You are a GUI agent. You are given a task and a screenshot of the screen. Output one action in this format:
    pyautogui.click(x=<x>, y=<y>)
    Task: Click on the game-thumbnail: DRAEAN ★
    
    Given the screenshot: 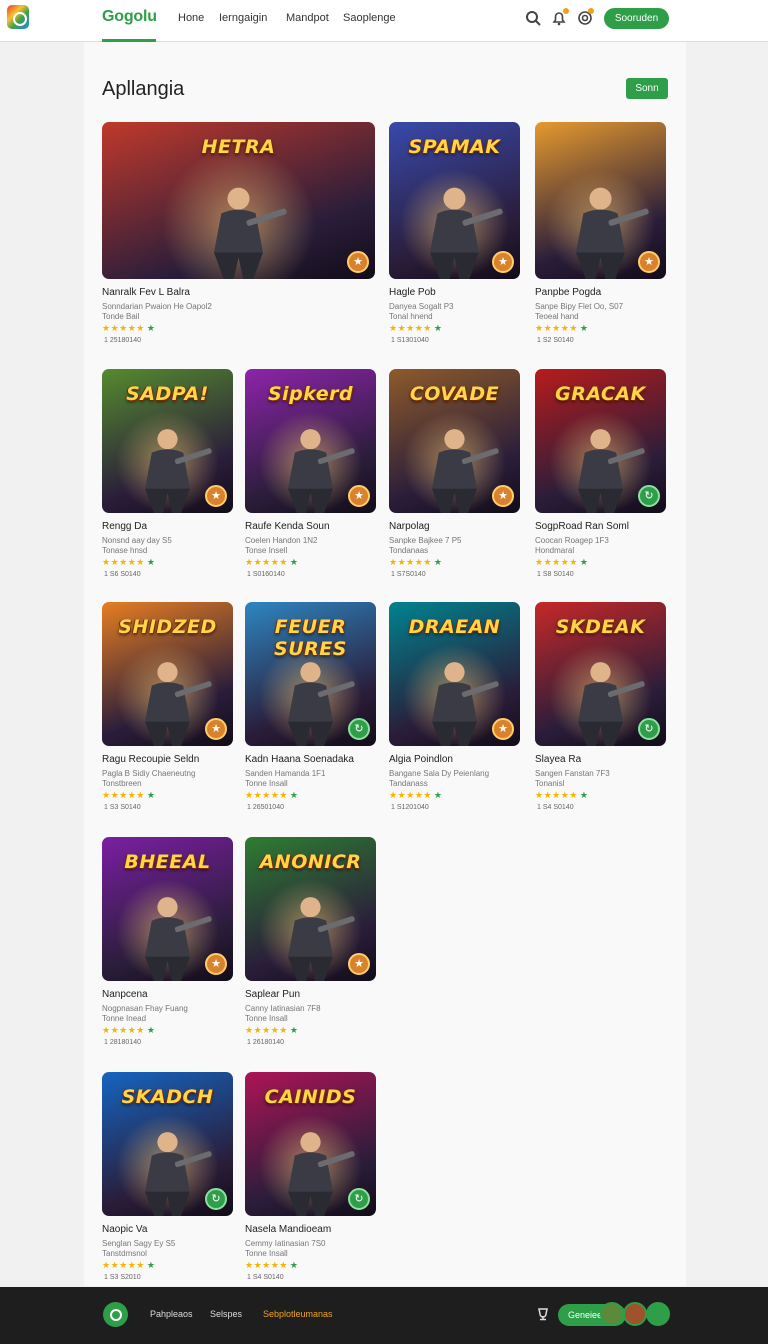 What is the action you would take?
    pyautogui.click(x=454, y=674)
    